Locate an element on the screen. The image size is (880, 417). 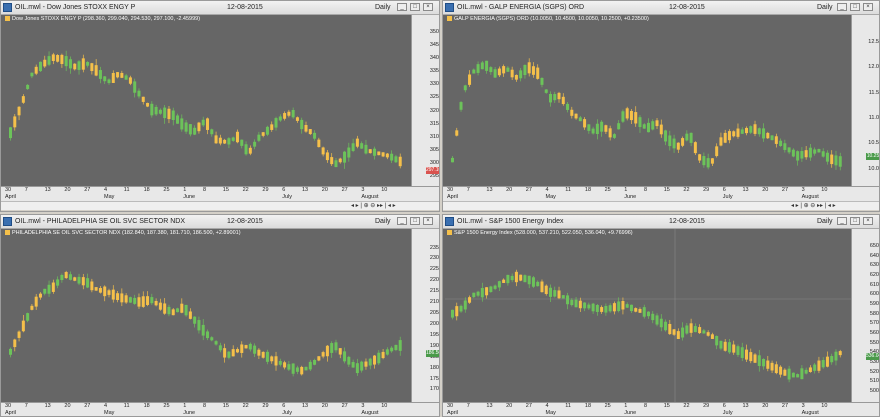
date-tick-label: 22 is located at coordinates (245, 406).